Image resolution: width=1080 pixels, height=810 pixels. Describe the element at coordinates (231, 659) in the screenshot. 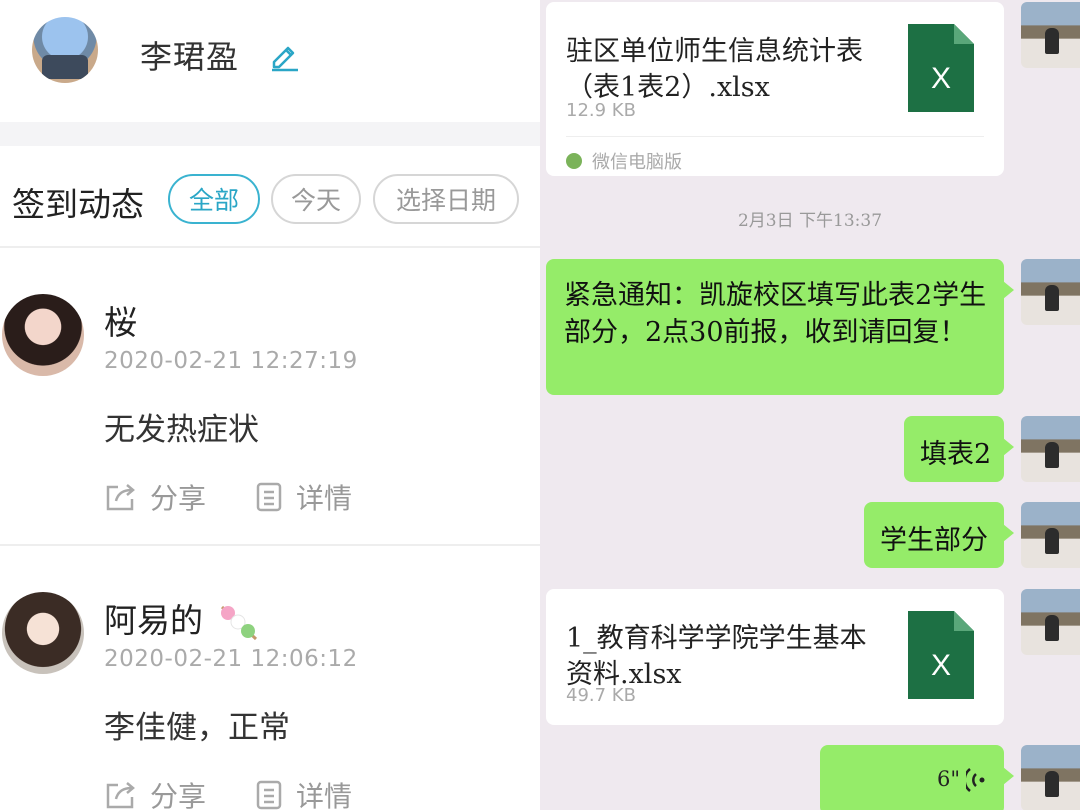

I see `post-time: 2020-02-21 12:06:12` at that location.